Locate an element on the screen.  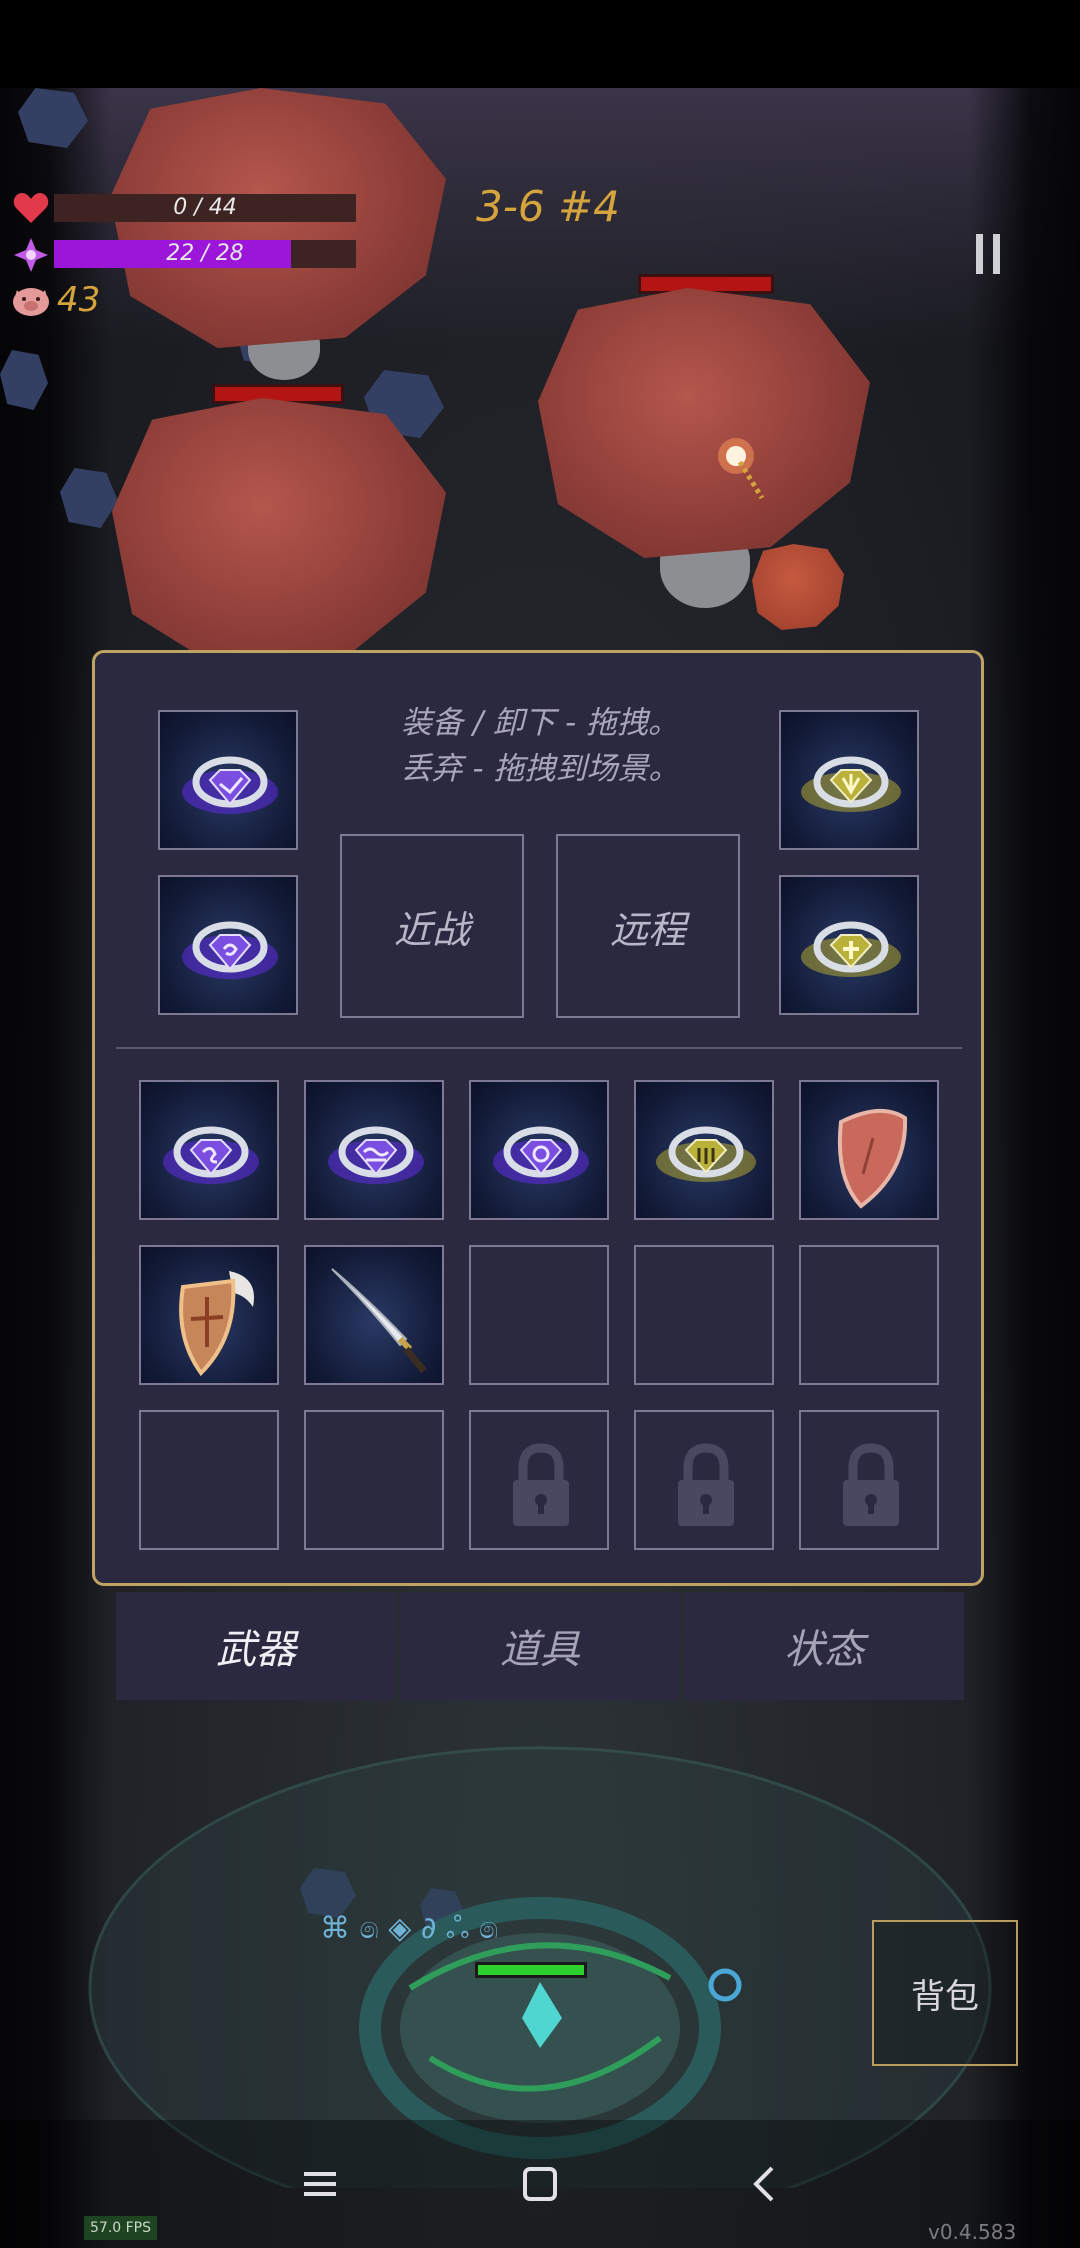
purple-swirl-ring-icon is located at coordinates (230, 950).